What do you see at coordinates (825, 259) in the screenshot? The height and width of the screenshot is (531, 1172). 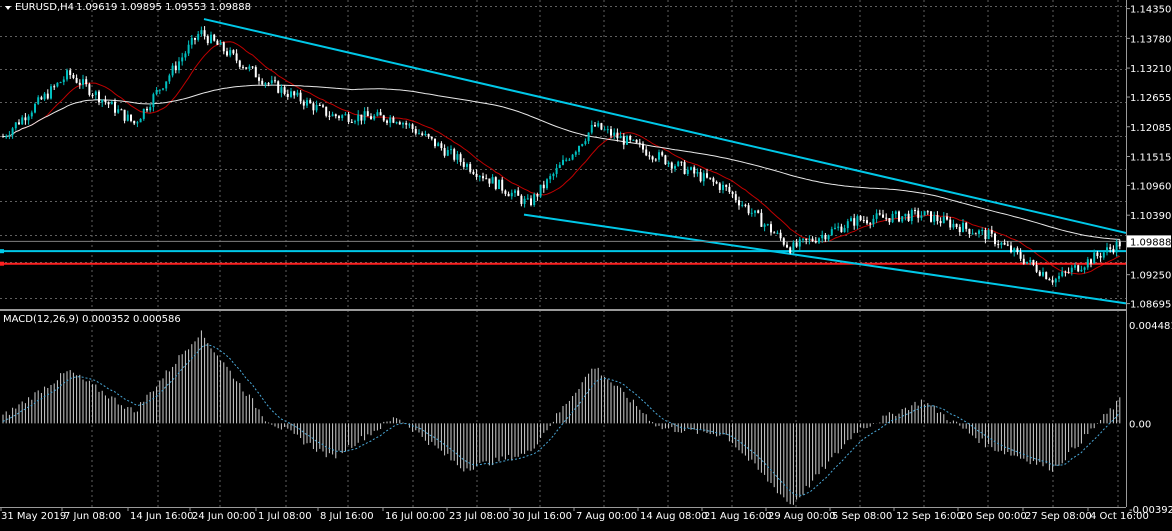 I see `trendline` at bounding box center [825, 259].